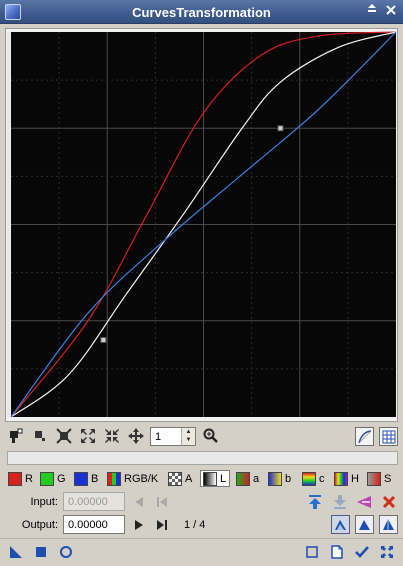 This screenshot has height=566, width=403. Describe the element at coordinates (389, 502) in the screenshot. I see `reset-curve-icon` at that location.